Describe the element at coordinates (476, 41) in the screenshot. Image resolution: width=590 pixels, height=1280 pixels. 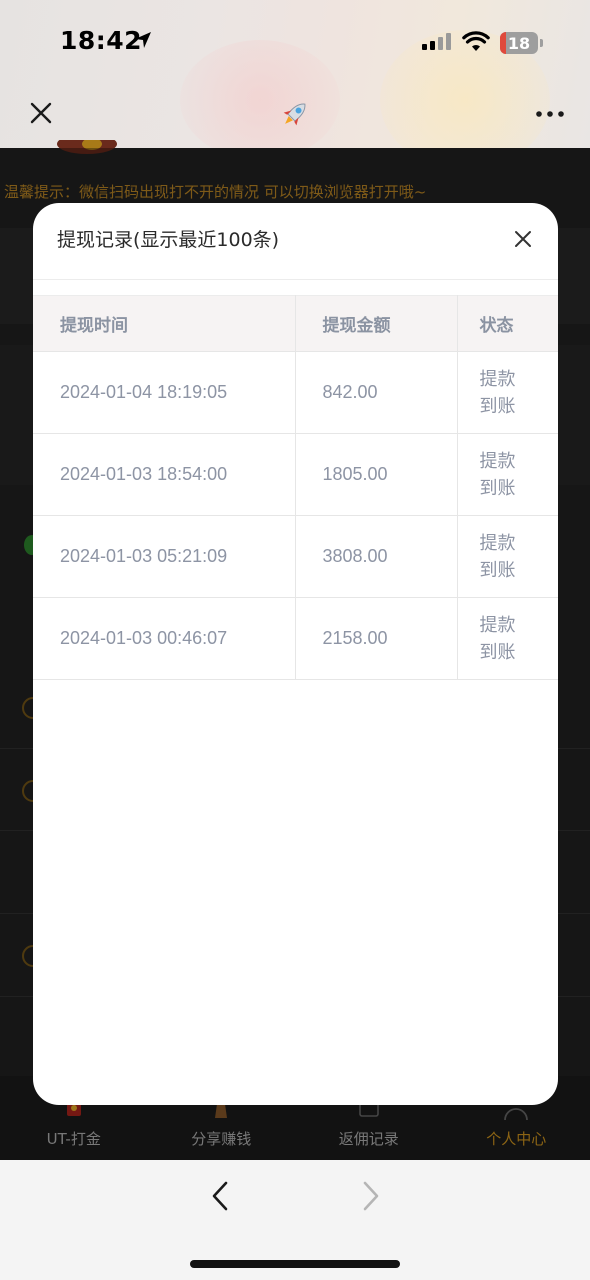
I see `wifi-icon` at that location.